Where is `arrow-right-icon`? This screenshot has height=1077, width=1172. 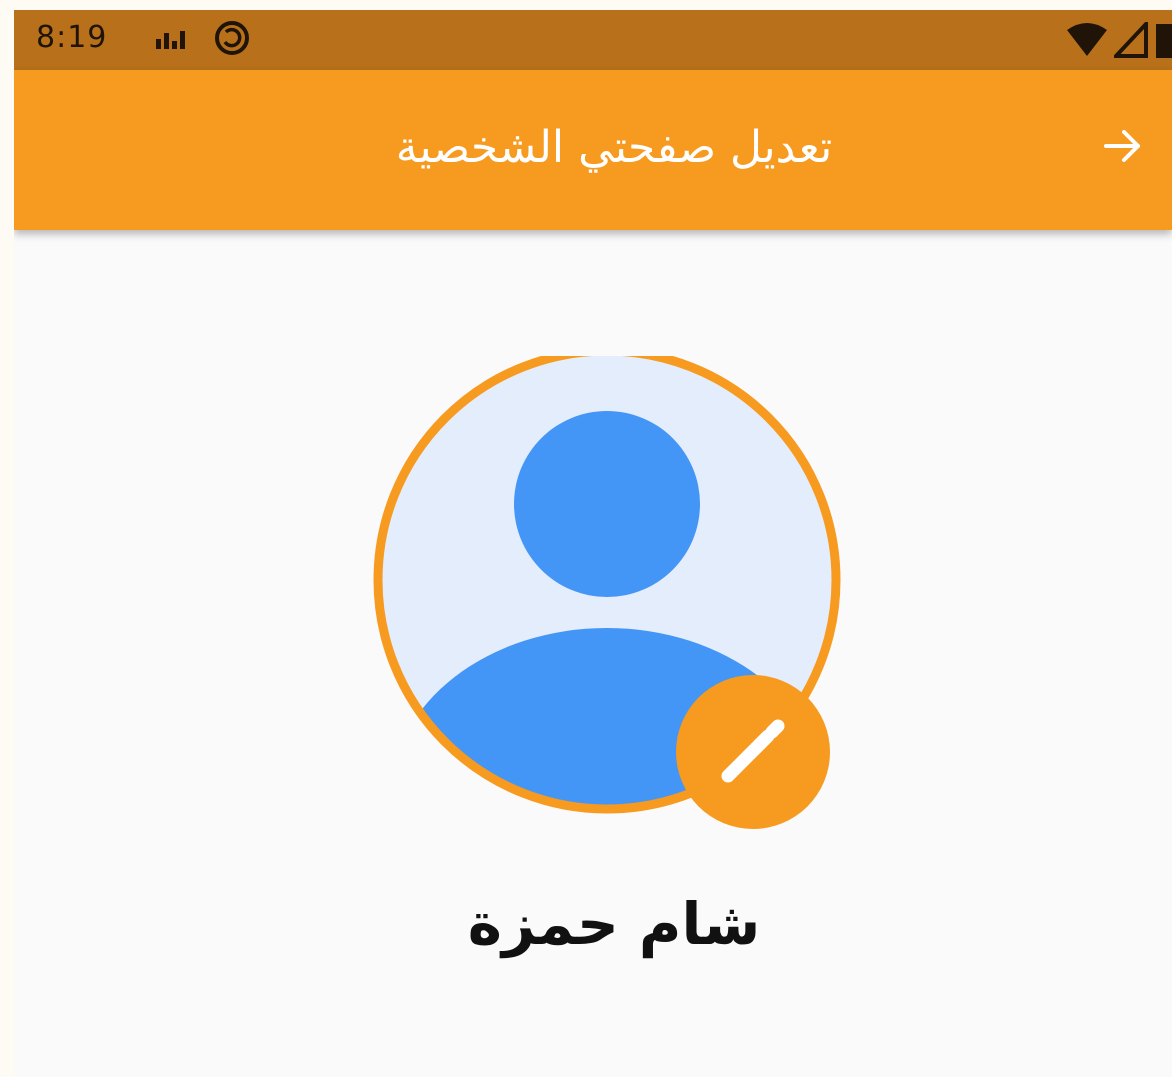
arrow-right-icon is located at coordinates (1122, 148).